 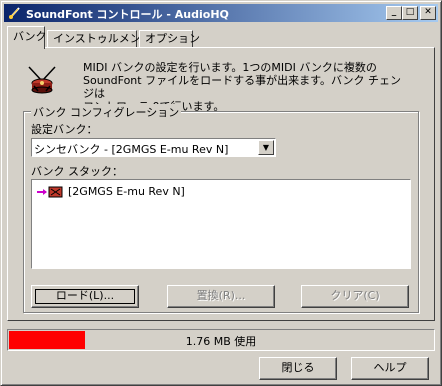 What do you see at coordinates (42, 80) in the screenshot?
I see `soundfont-drum-icon` at bounding box center [42, 80].